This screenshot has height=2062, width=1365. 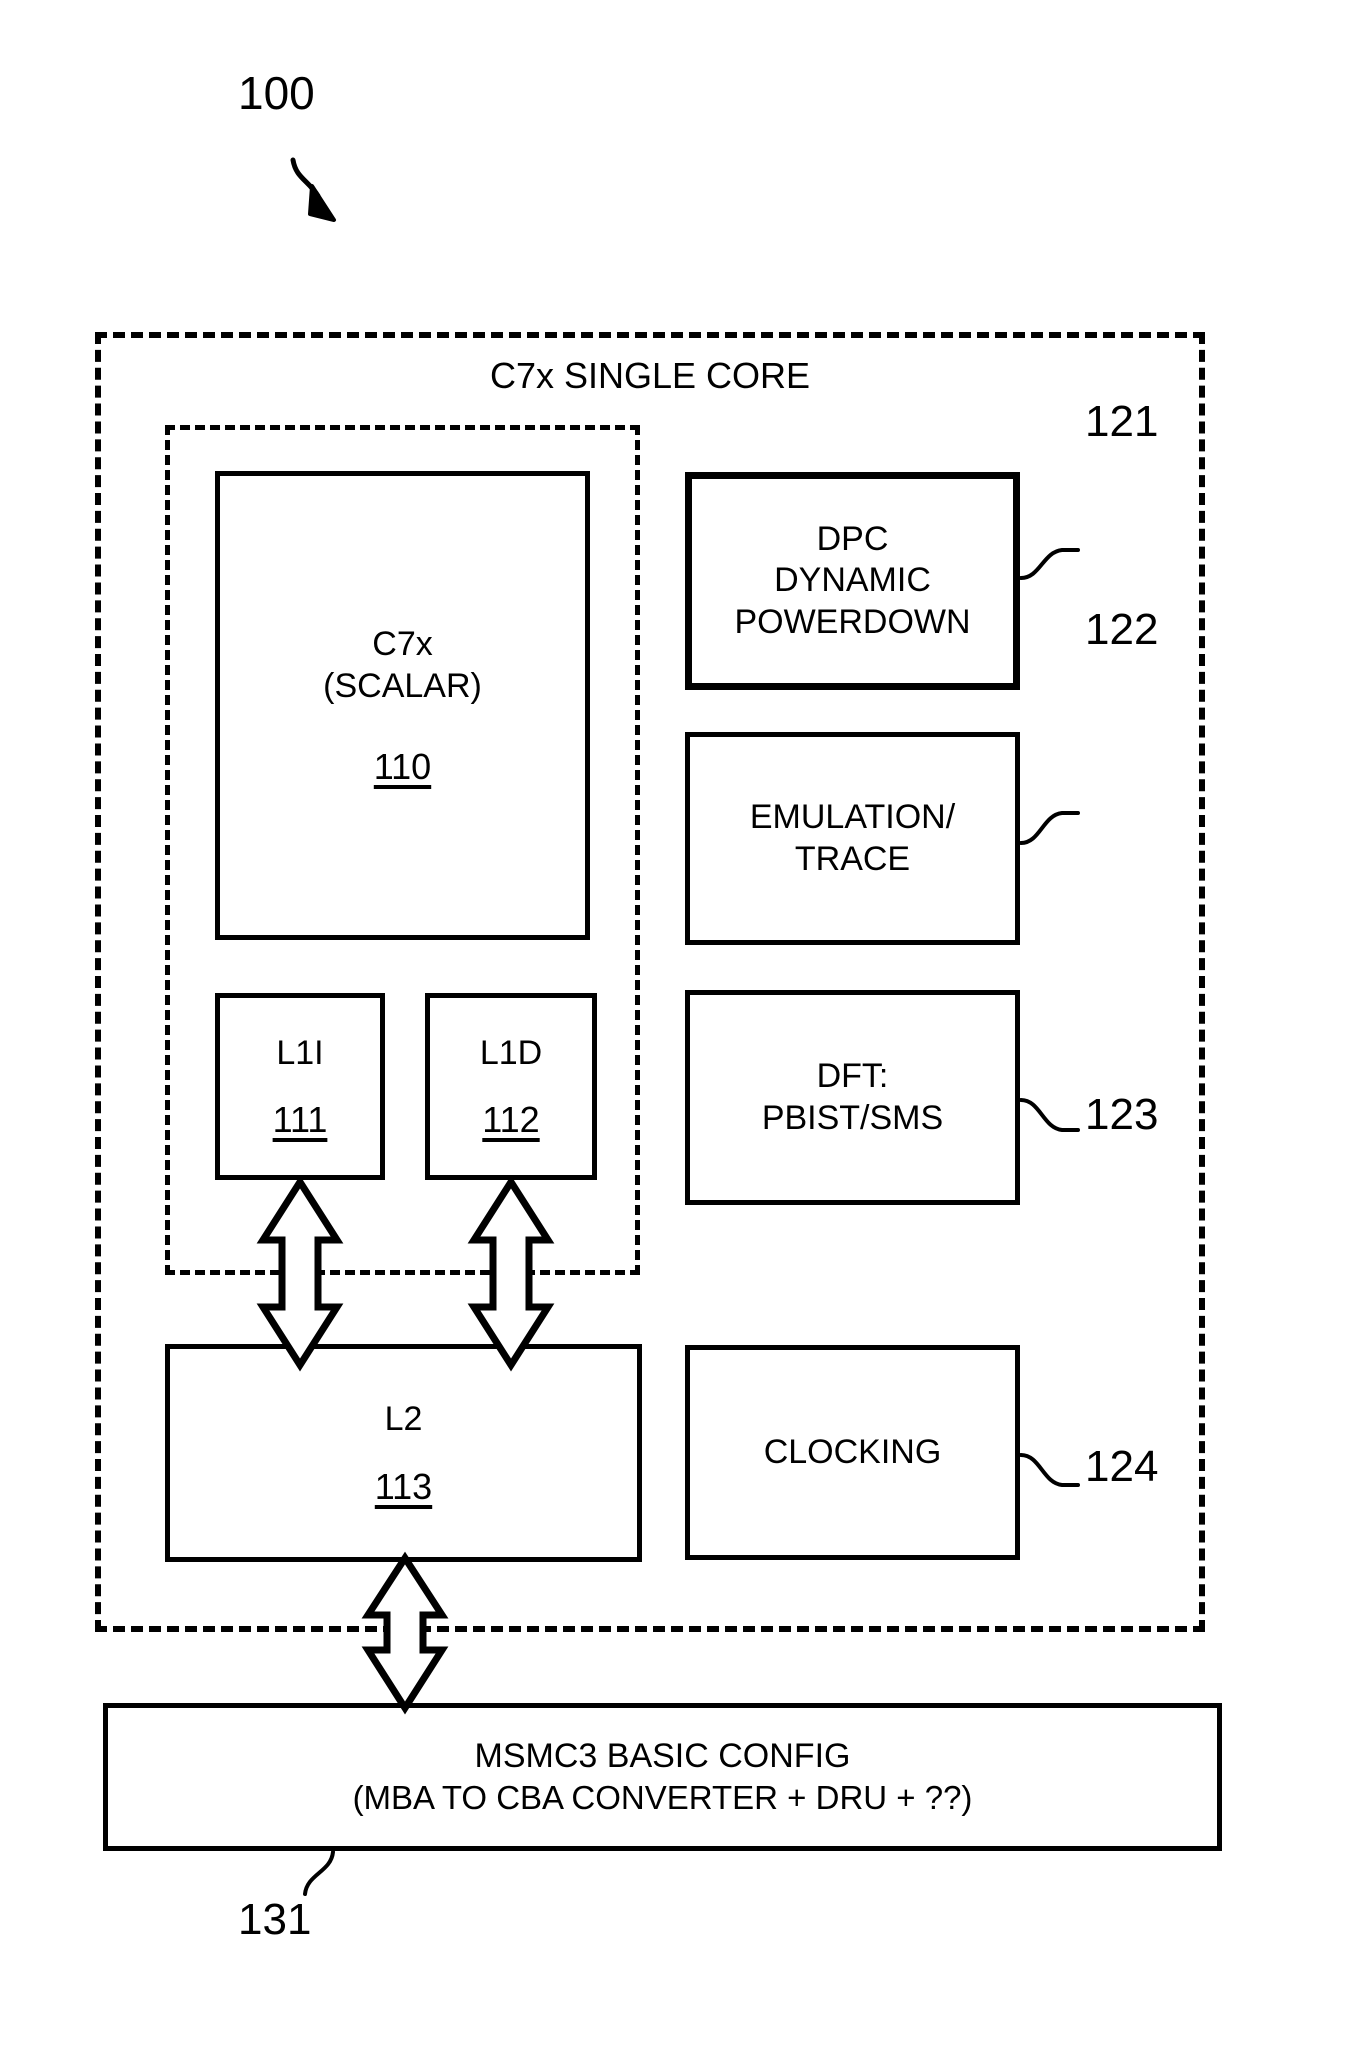 I want to click on l1i-cache-block: L1I 111, so click(x=300, y=1086).